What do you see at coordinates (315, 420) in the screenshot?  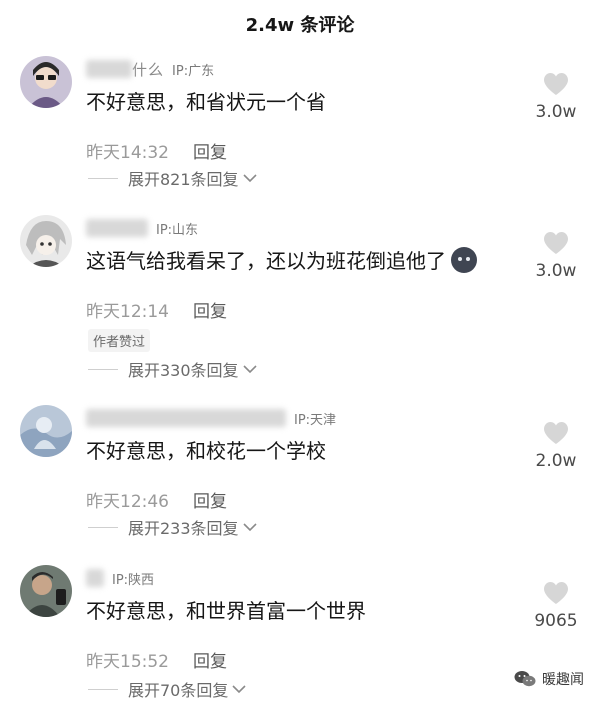 I see `ip-location: IP:天津` at bounding box center [315, 420].